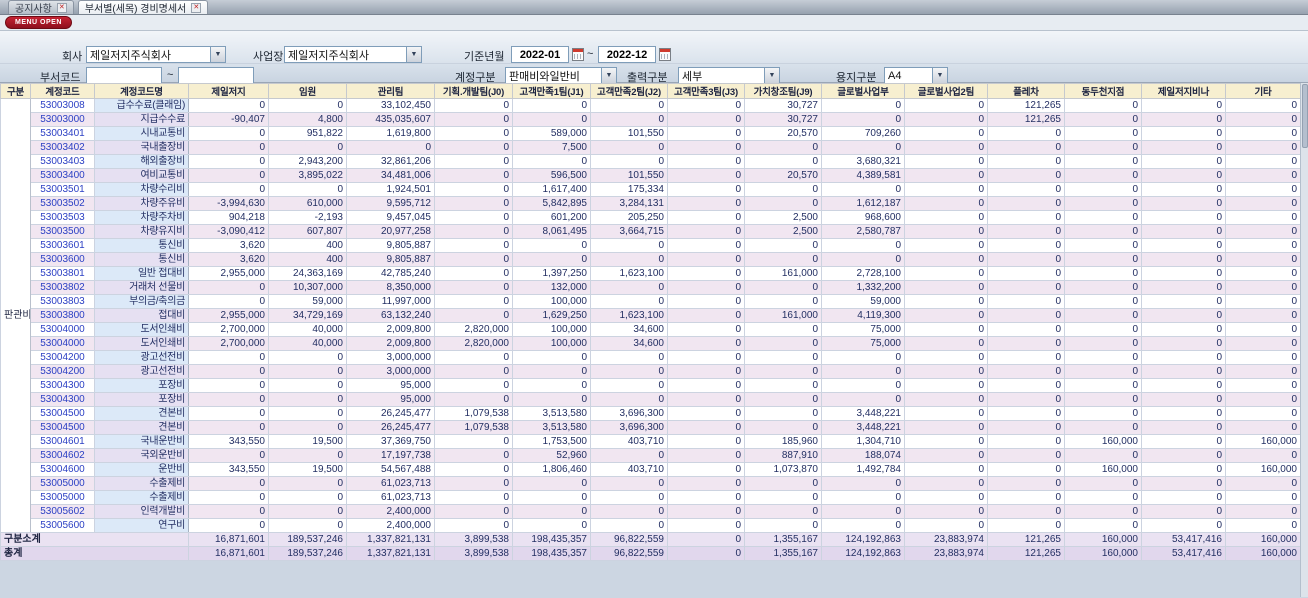 The height and width of the screenshot is (598, 1308). I want to click on value-cell: 20,977,258, so click(390, 231).